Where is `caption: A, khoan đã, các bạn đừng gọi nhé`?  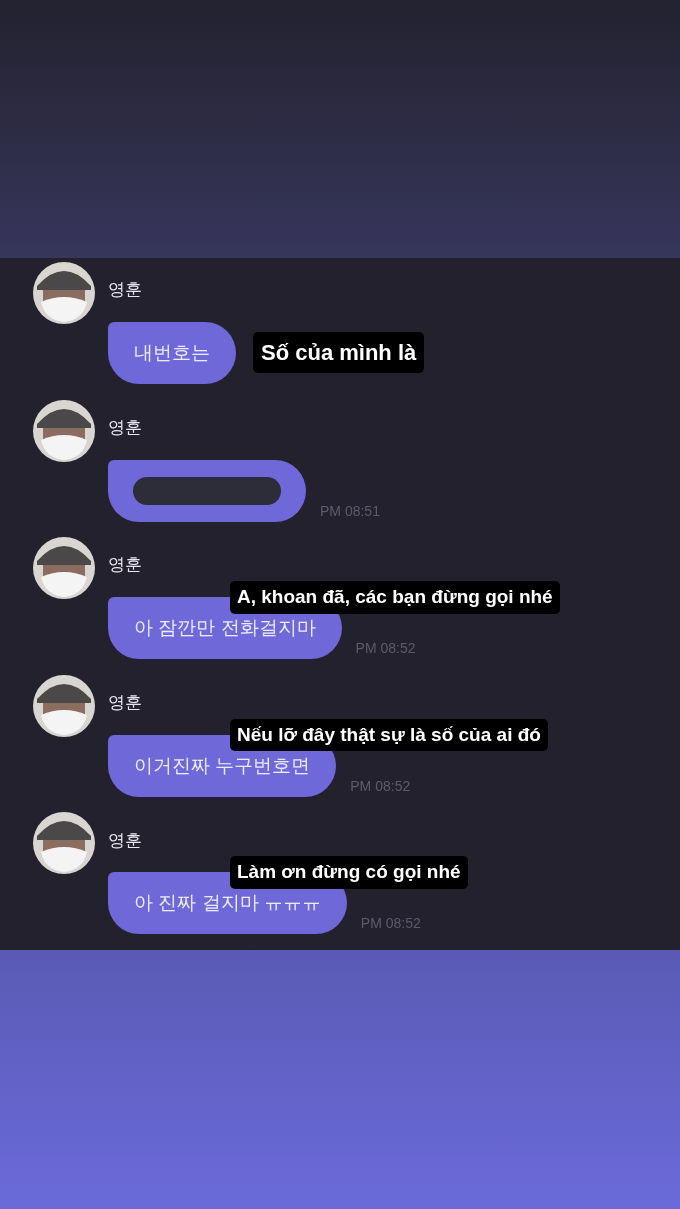
caption: A, khoan đã, các bạn đừng gọi nhé is located at coordinates (395, 597).